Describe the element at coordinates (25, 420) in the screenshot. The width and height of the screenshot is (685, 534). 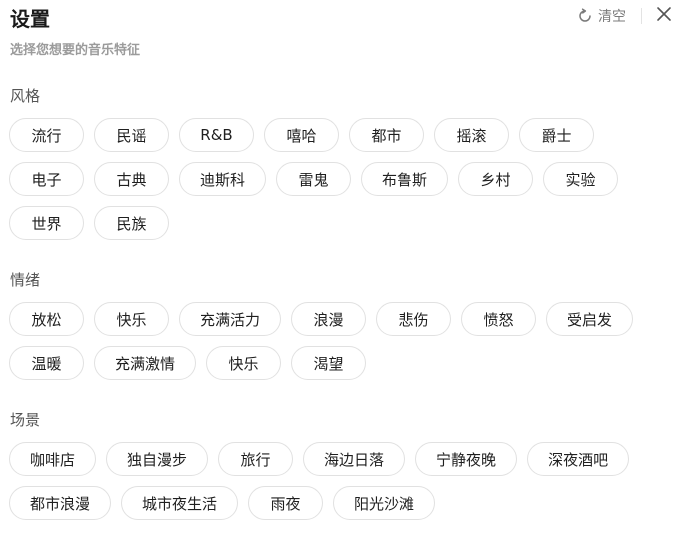
I see `section-title: 场景` at that location.